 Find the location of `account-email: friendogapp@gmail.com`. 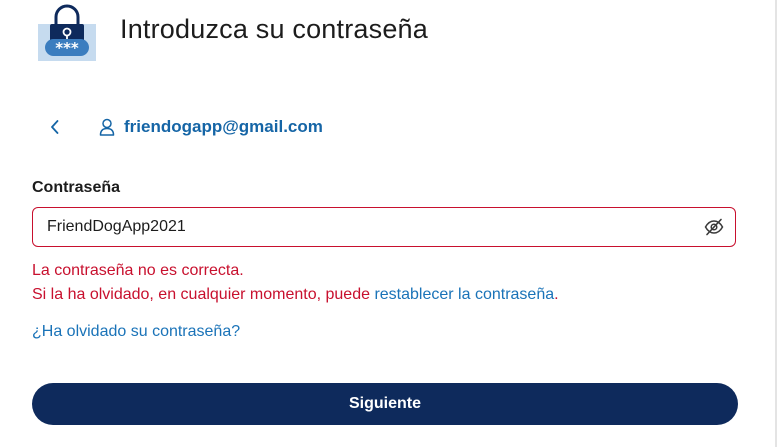

account-email: friendogapp@gmail.com is located at coordinates (223, 126).